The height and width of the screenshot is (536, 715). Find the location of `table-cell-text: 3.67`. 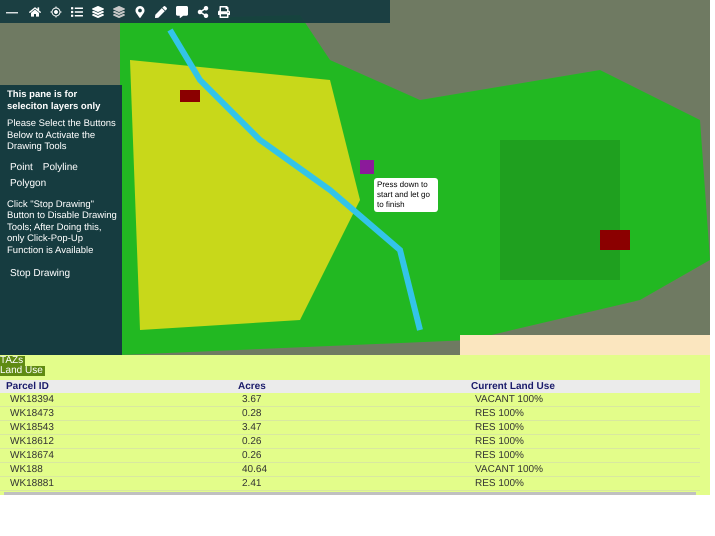

table-cell-text: 3.67 is located at coordinates (252, 399).